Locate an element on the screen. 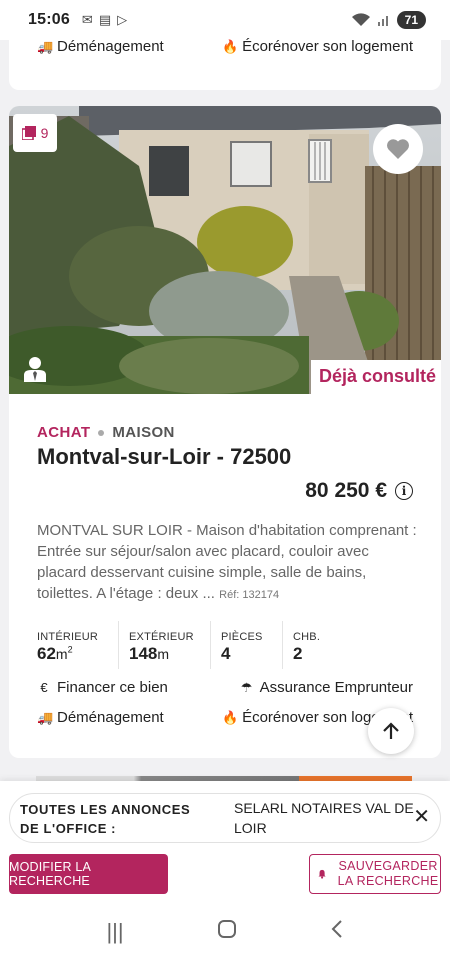  transaction-type: ACHAT is located at coordinates (64, 432).